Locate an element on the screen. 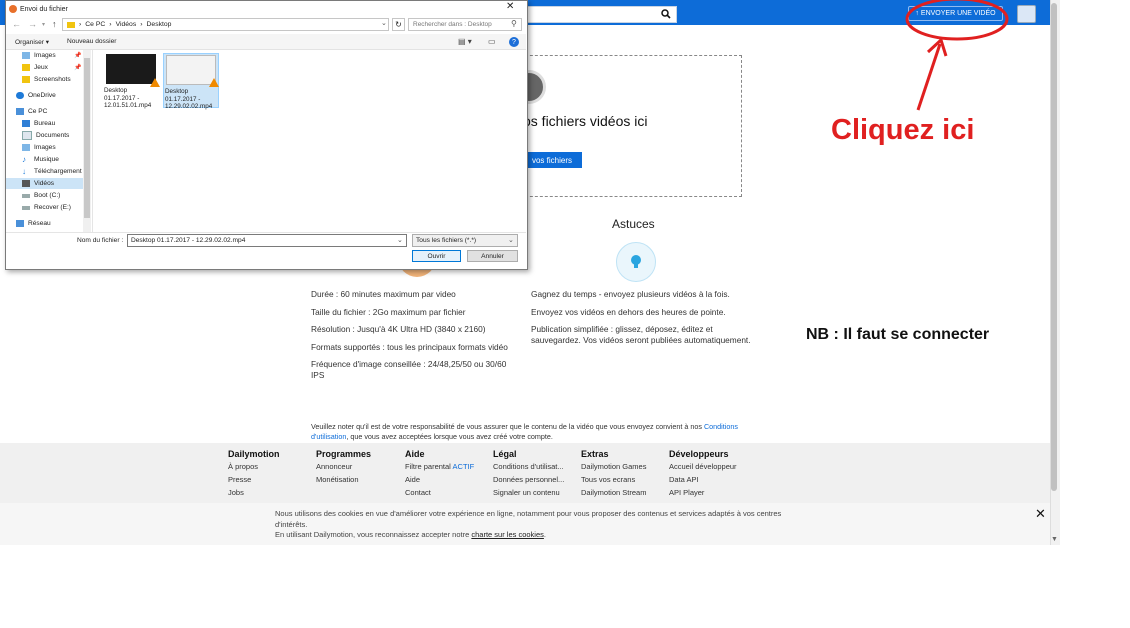 This screenshot has height=628, width=1130. scroll-down-arrow-icon: ▼ is located at coordinates (1054, 539).